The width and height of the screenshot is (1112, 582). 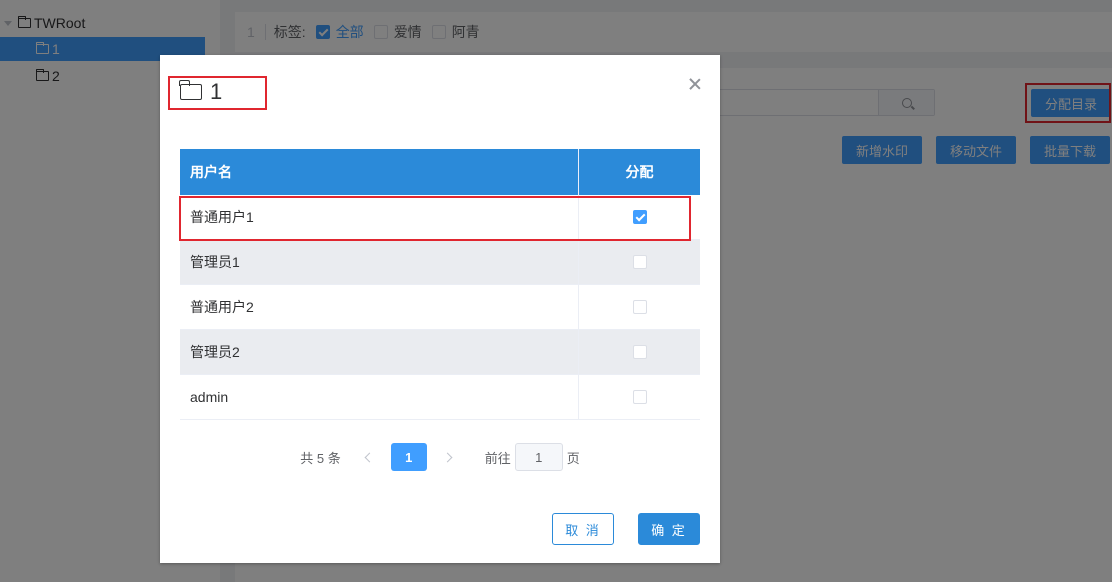 What do you see at coordinates (497, 458) in the screenshot?
I see `goto-label: 前往` at bounding box center [497, 458].